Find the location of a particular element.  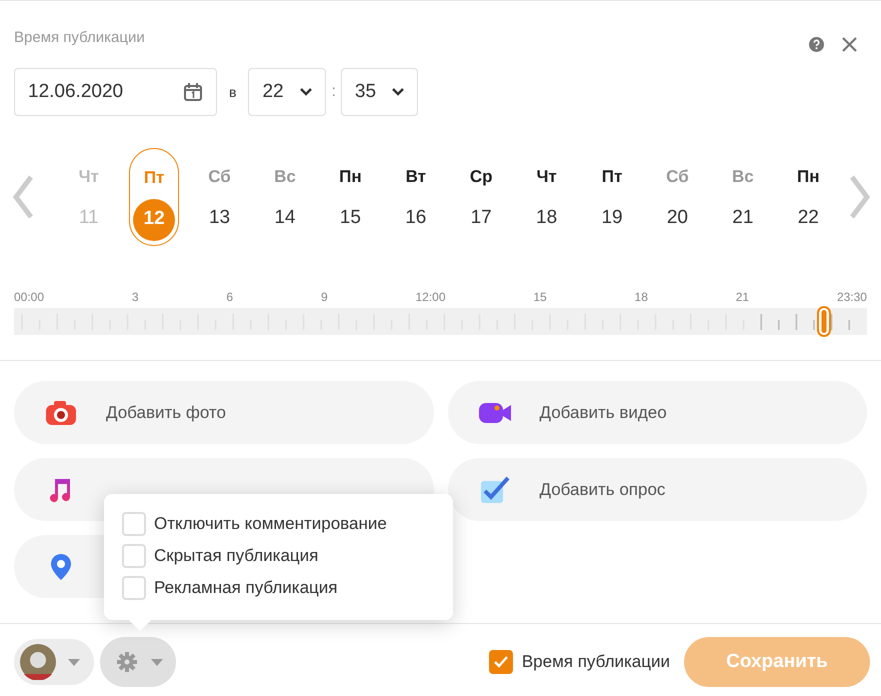

time-scale-label: 3 is located at coordinates (135, 297).